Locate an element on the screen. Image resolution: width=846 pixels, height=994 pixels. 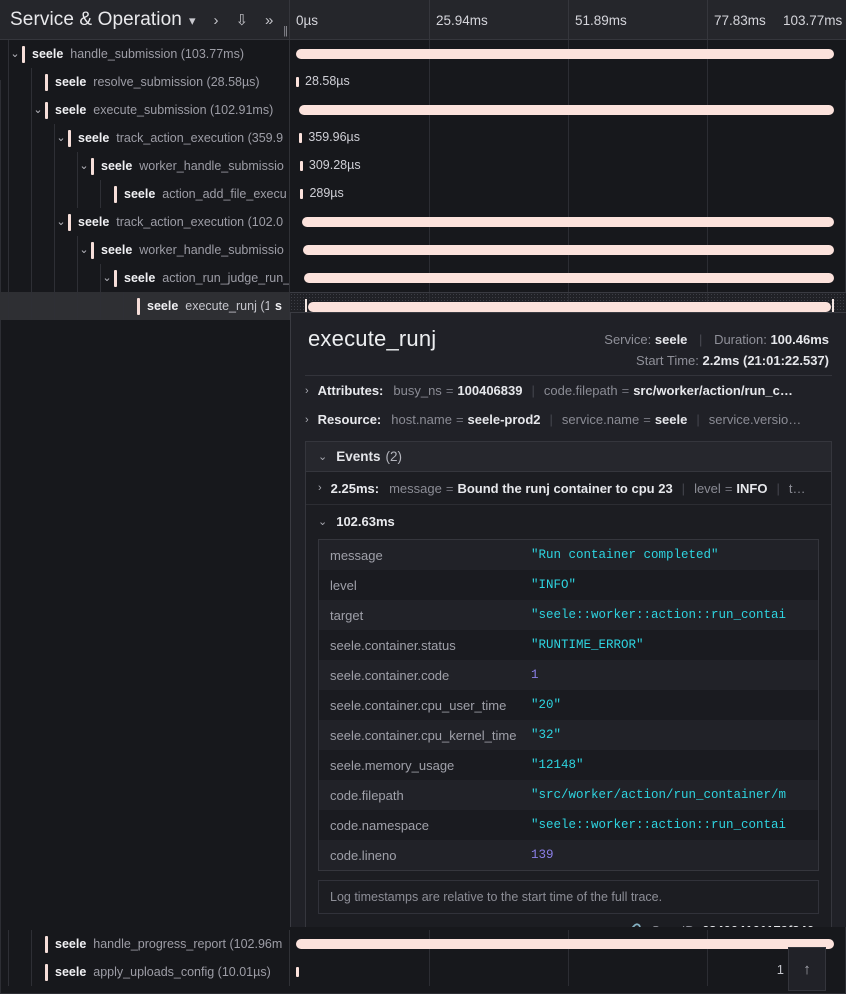
span-row: seele action_add_file_execu 289µs is located at coordinates (423, 194).